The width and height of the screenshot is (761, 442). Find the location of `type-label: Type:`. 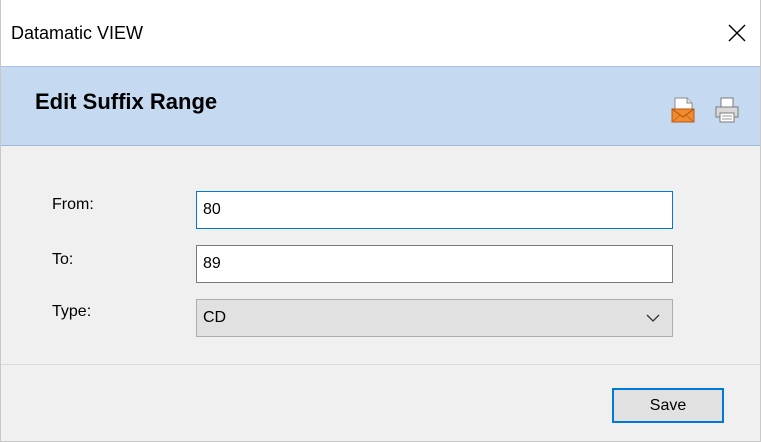

type-label: Type: is located at coordinates (72, 311).